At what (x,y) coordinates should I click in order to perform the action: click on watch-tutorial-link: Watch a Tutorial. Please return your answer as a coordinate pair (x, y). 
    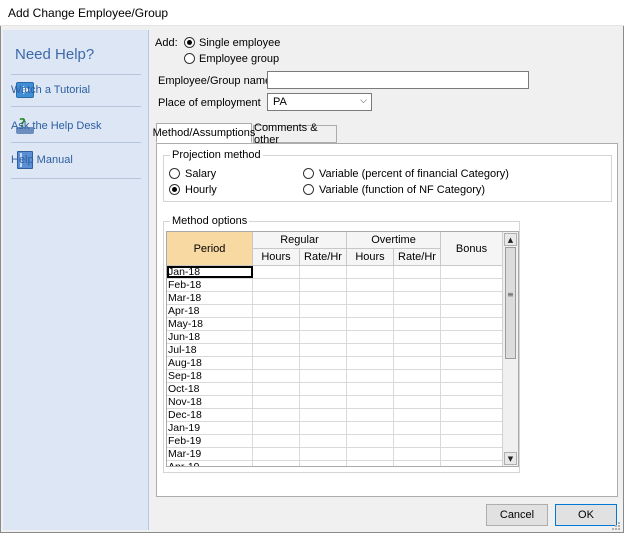
    Looking at the image, I should click on (77, 90).